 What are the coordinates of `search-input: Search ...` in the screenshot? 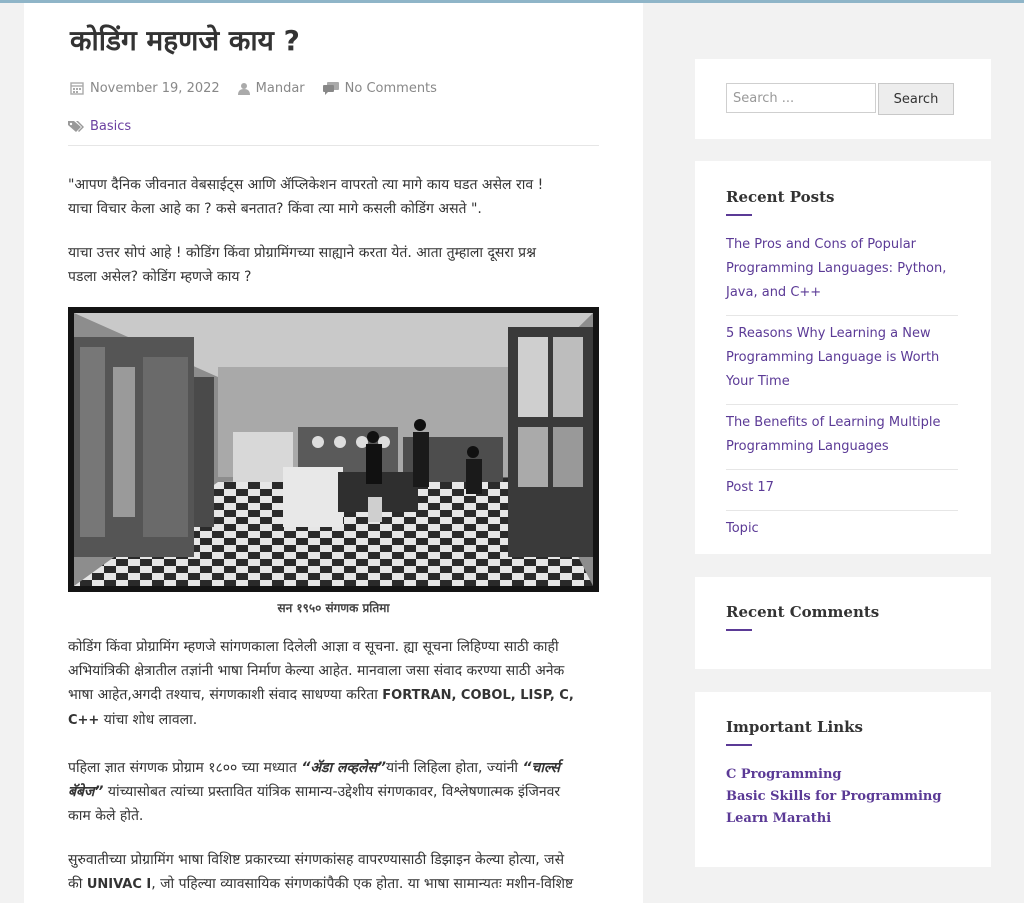 It's located at (801, 98).